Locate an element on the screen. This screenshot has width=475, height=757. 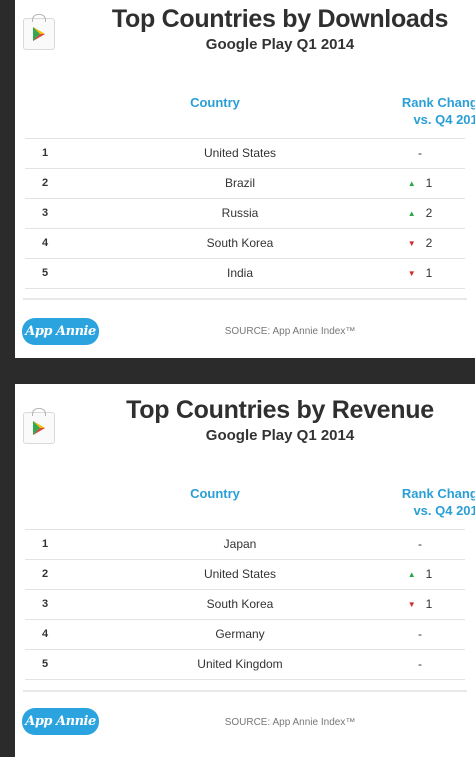
country-cell: Russia is located at coordinates (240, 213).